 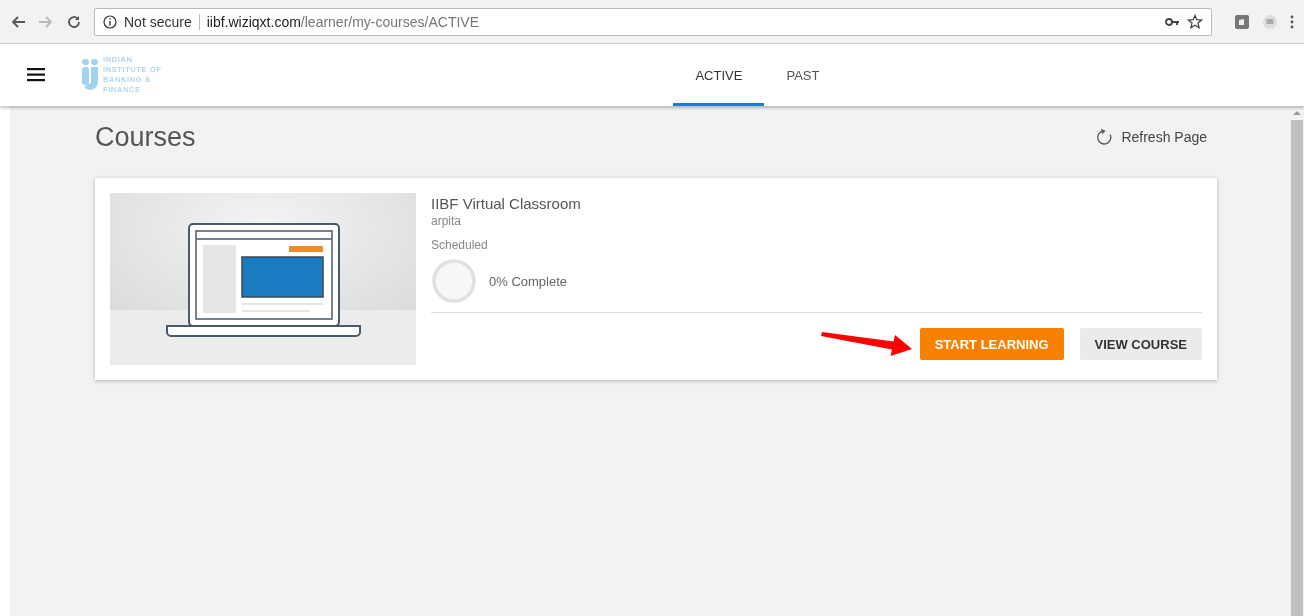 What do you see at coordinates (803, 75) in the screenshot?
I see `tab: PAST` at bounding box center [803, 75].